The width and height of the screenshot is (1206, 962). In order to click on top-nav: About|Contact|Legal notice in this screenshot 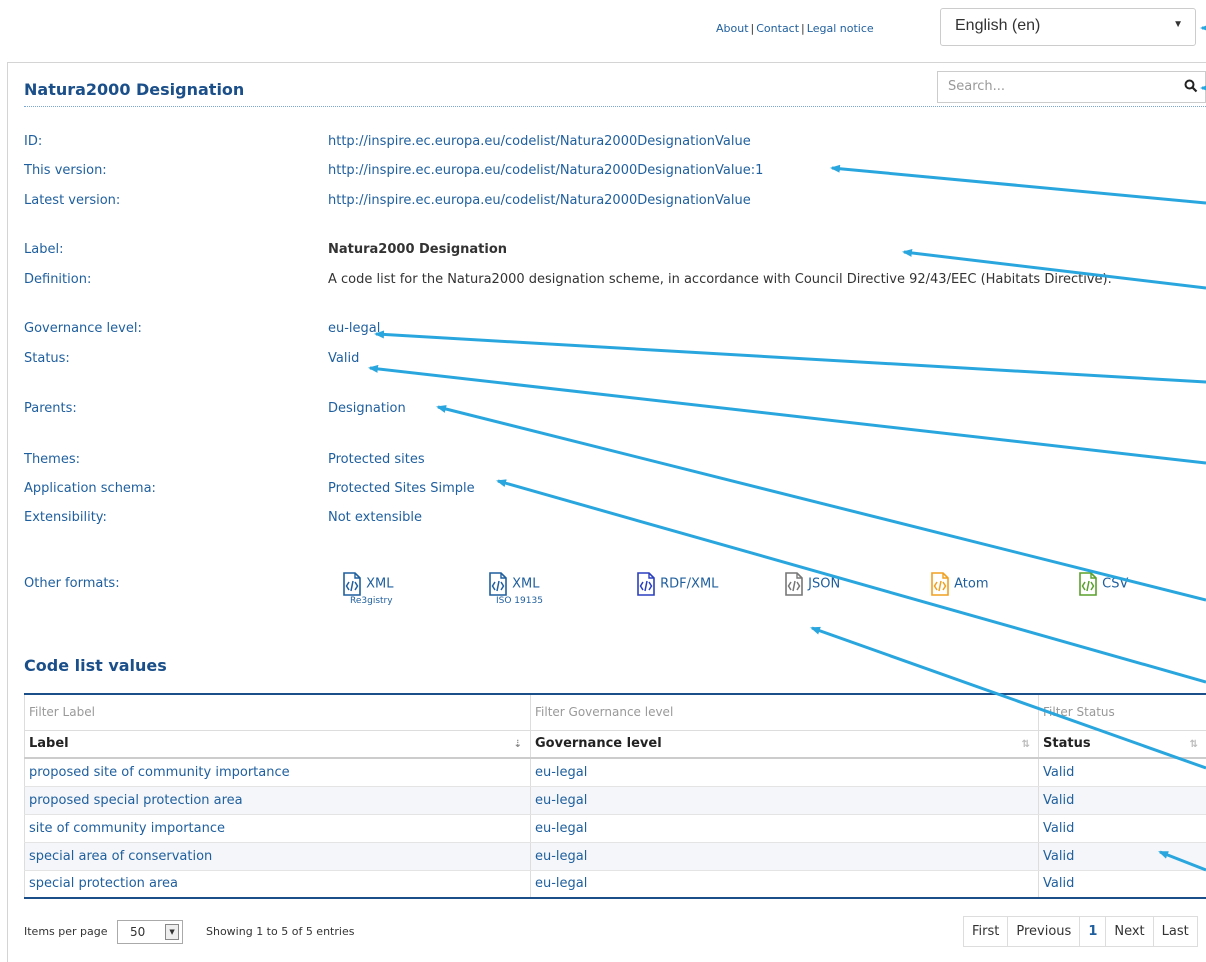, I will do `click(795, 28)`.